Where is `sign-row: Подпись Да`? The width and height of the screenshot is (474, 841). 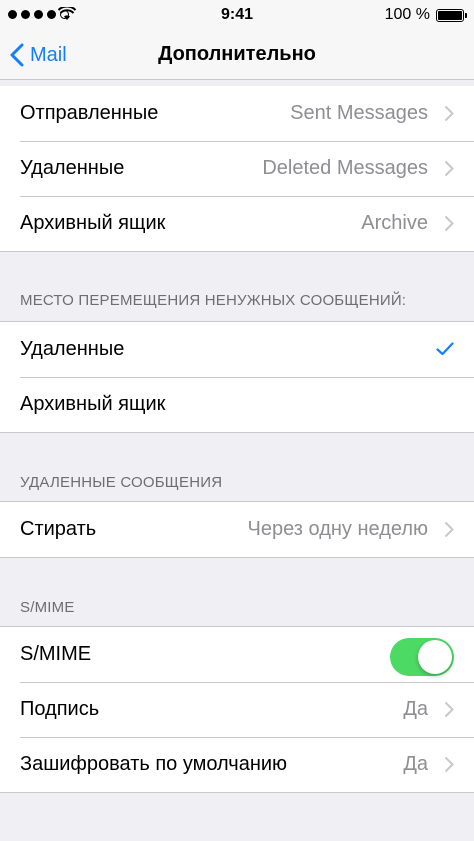 sign-row: Подпись Да is located at coordinates (237, 709).